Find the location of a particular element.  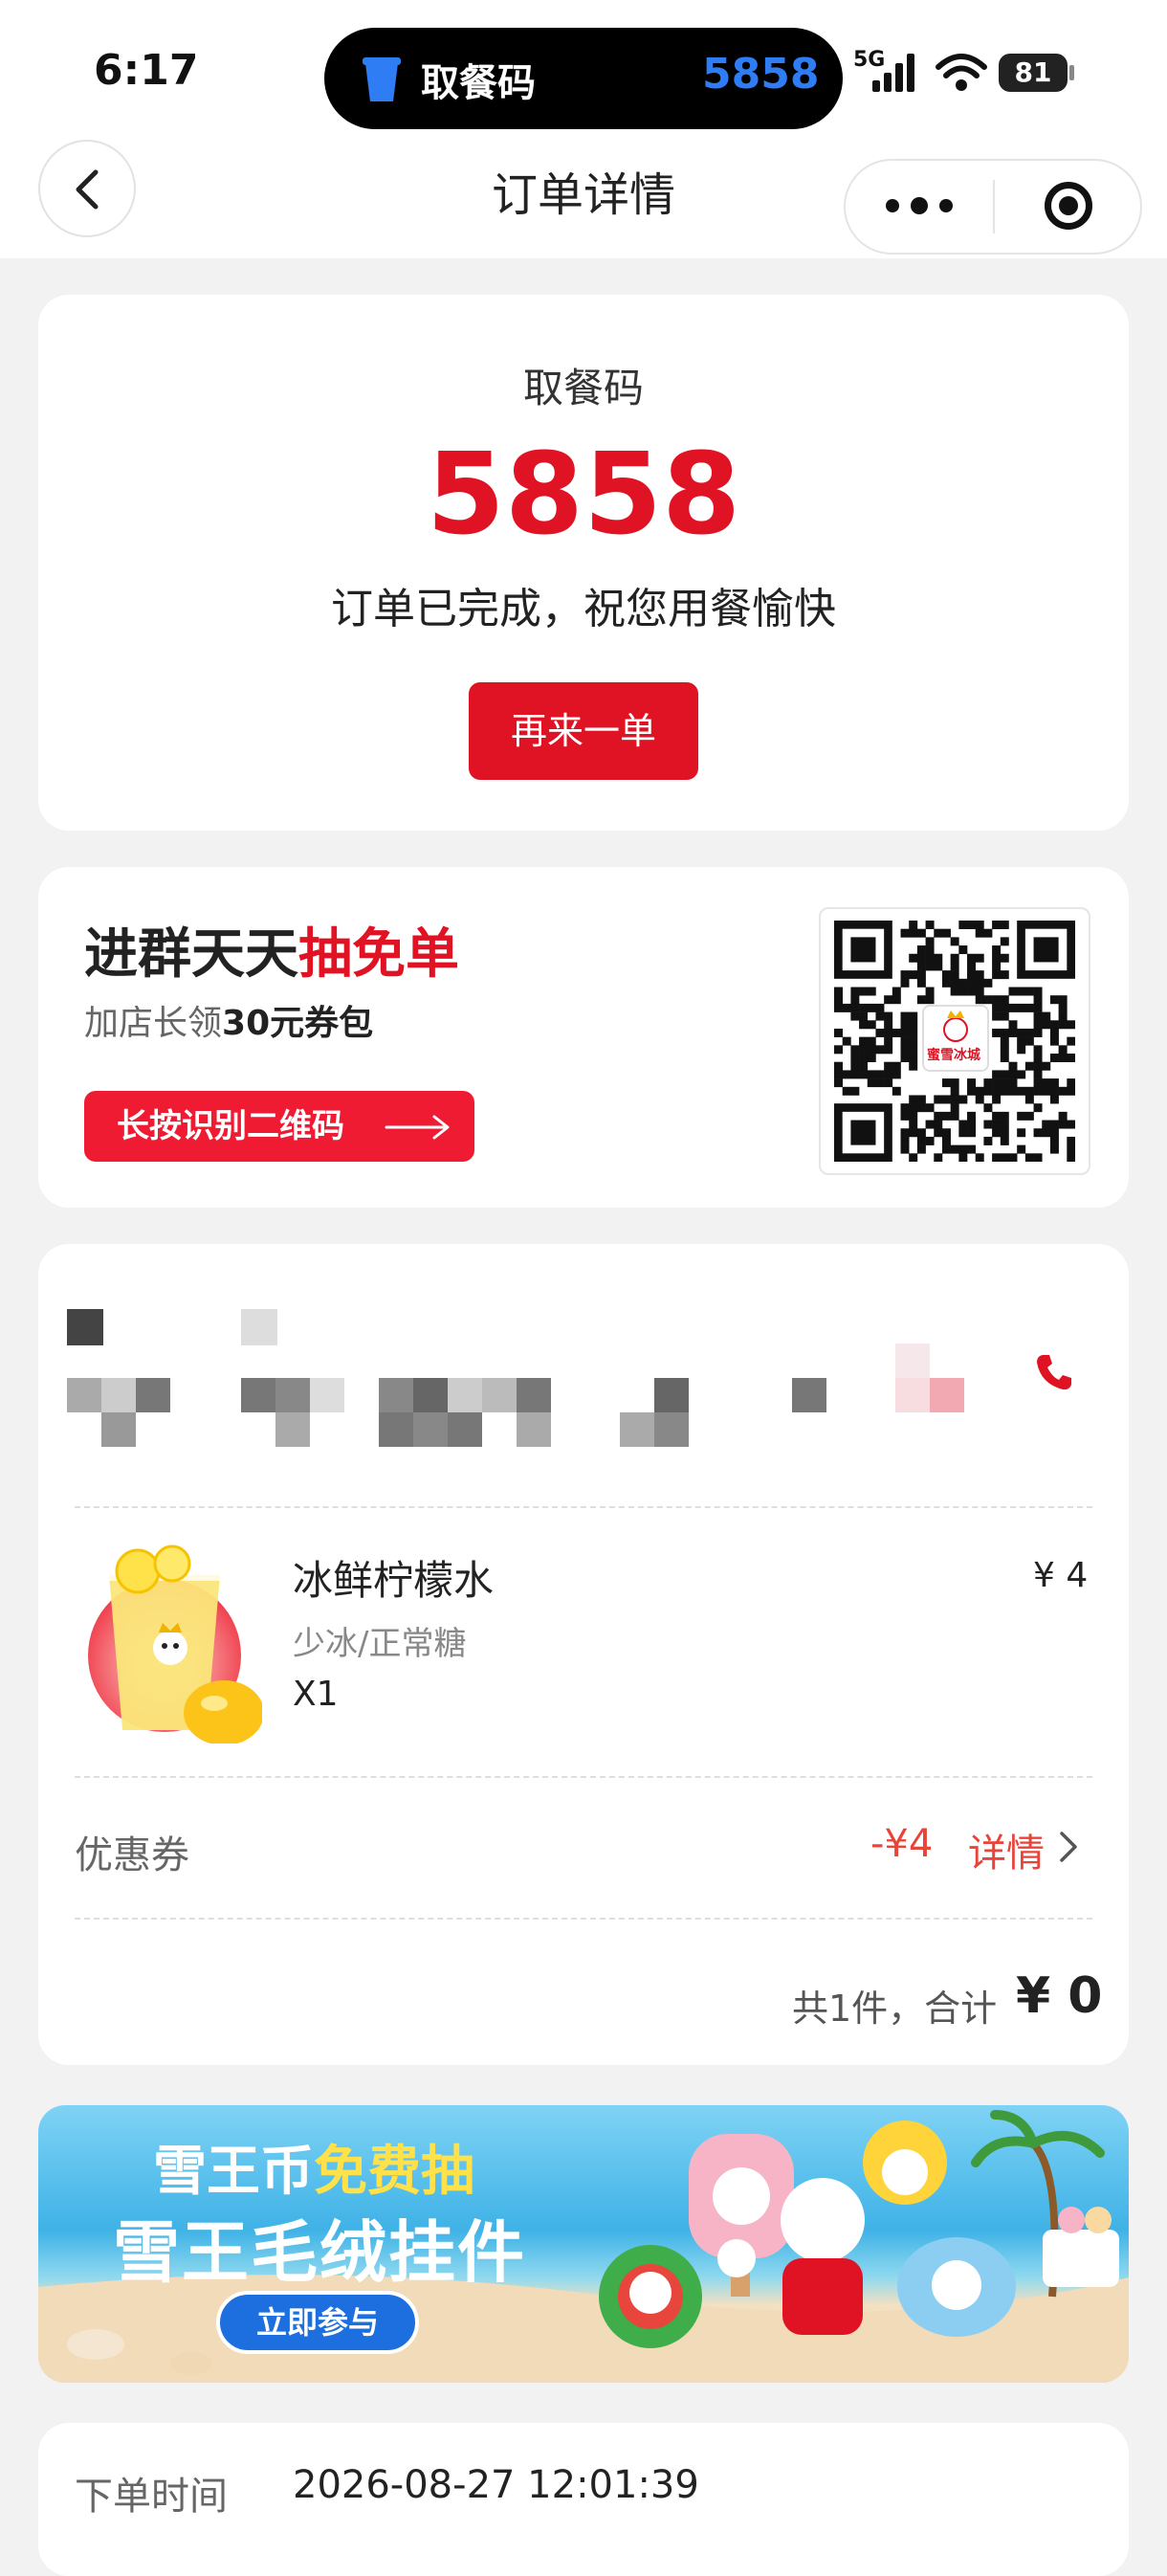

status-time: 6:17 is located at coordinates (146, 70).